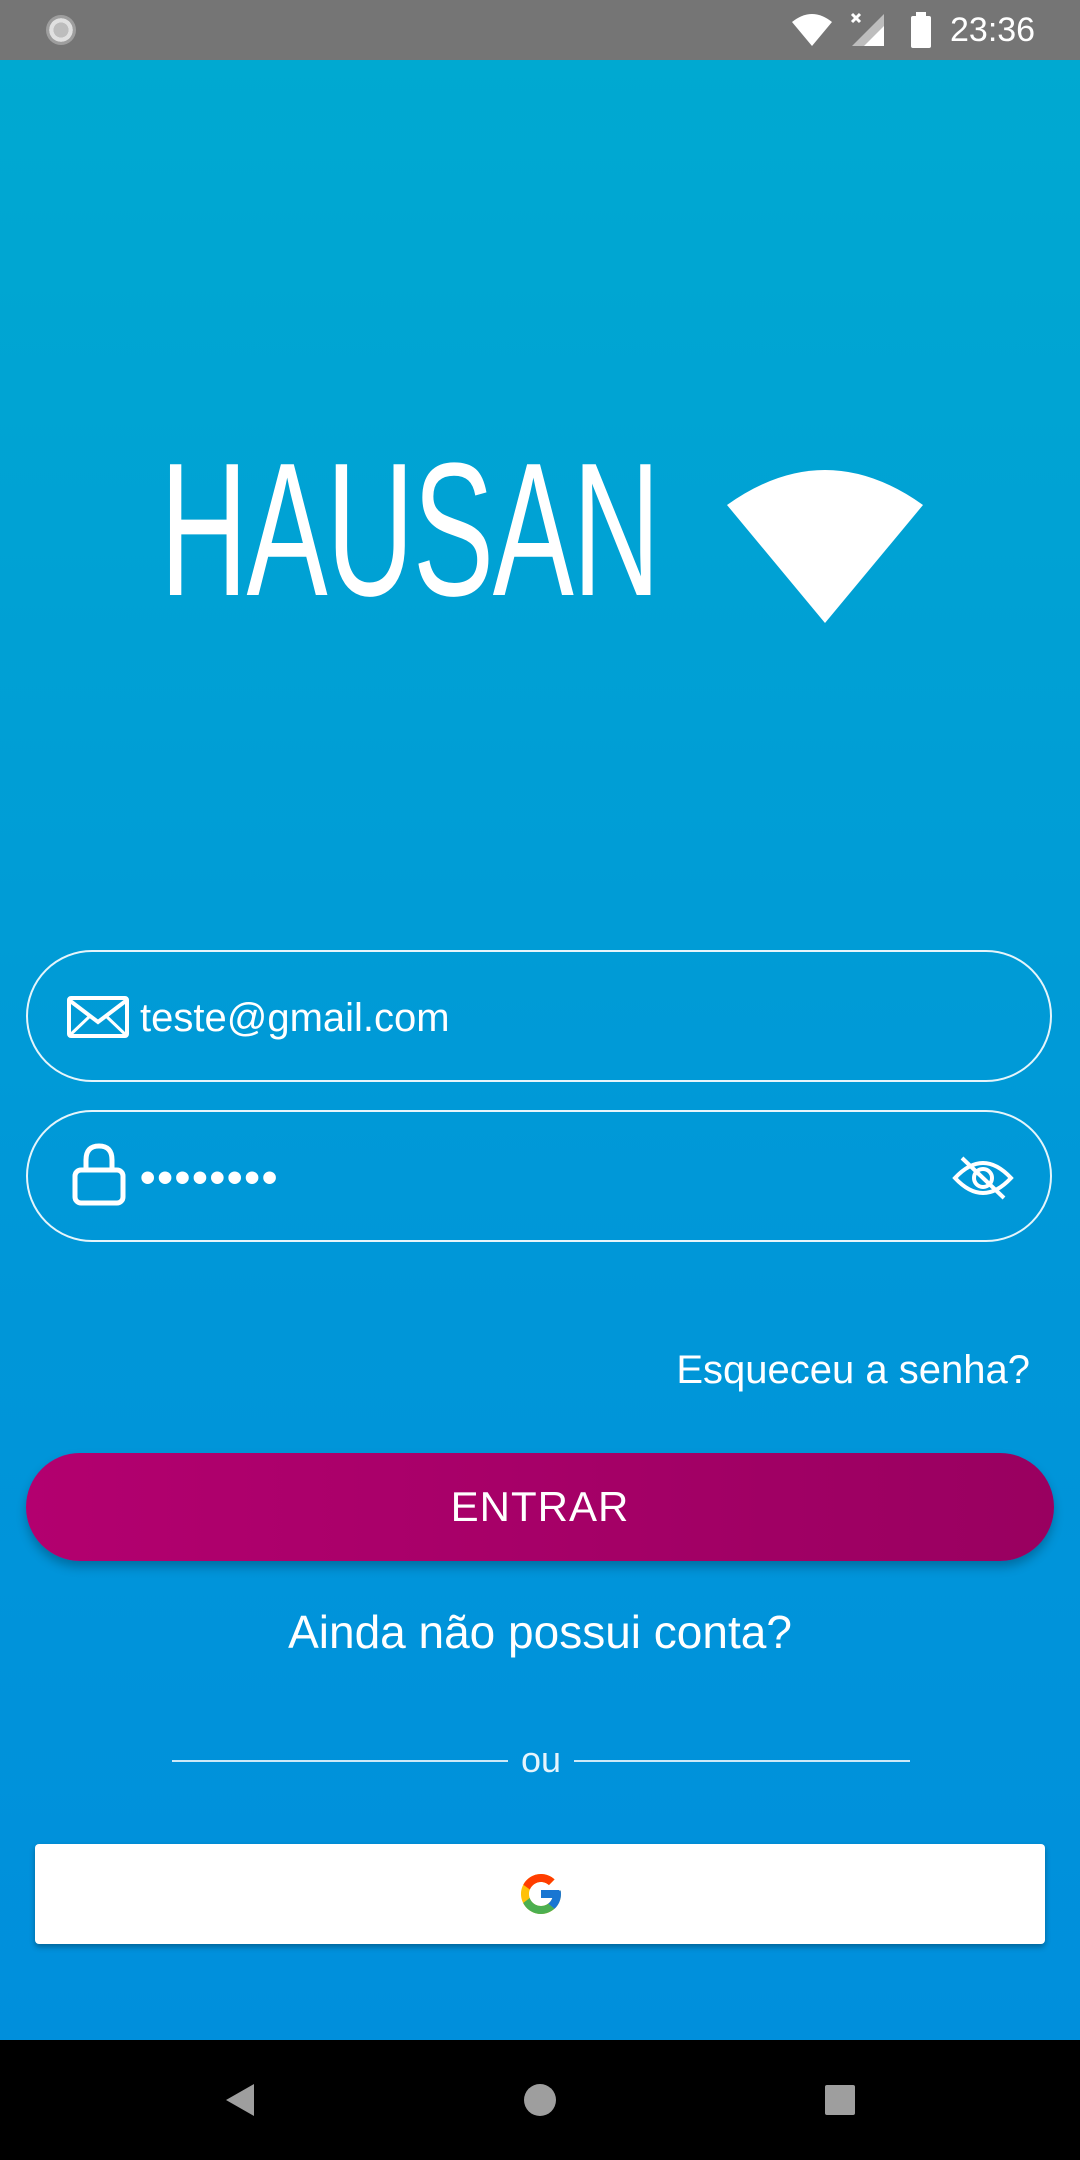 This screenshot has width=1080, height=2160. What do you see at coordinates (993, 30) in the screenshot?
I see `clock: 23:36` at bounding box center [993, 30].